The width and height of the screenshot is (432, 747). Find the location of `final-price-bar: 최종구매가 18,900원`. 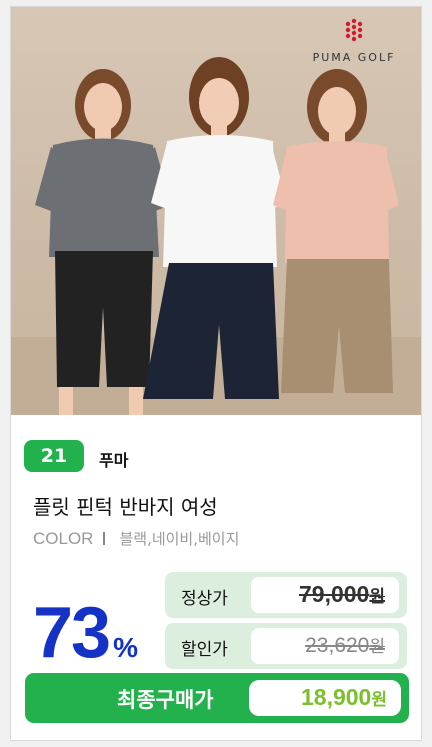

final-price-bar: 최종구매가 18,900원 is located at coordinates (217, 698).